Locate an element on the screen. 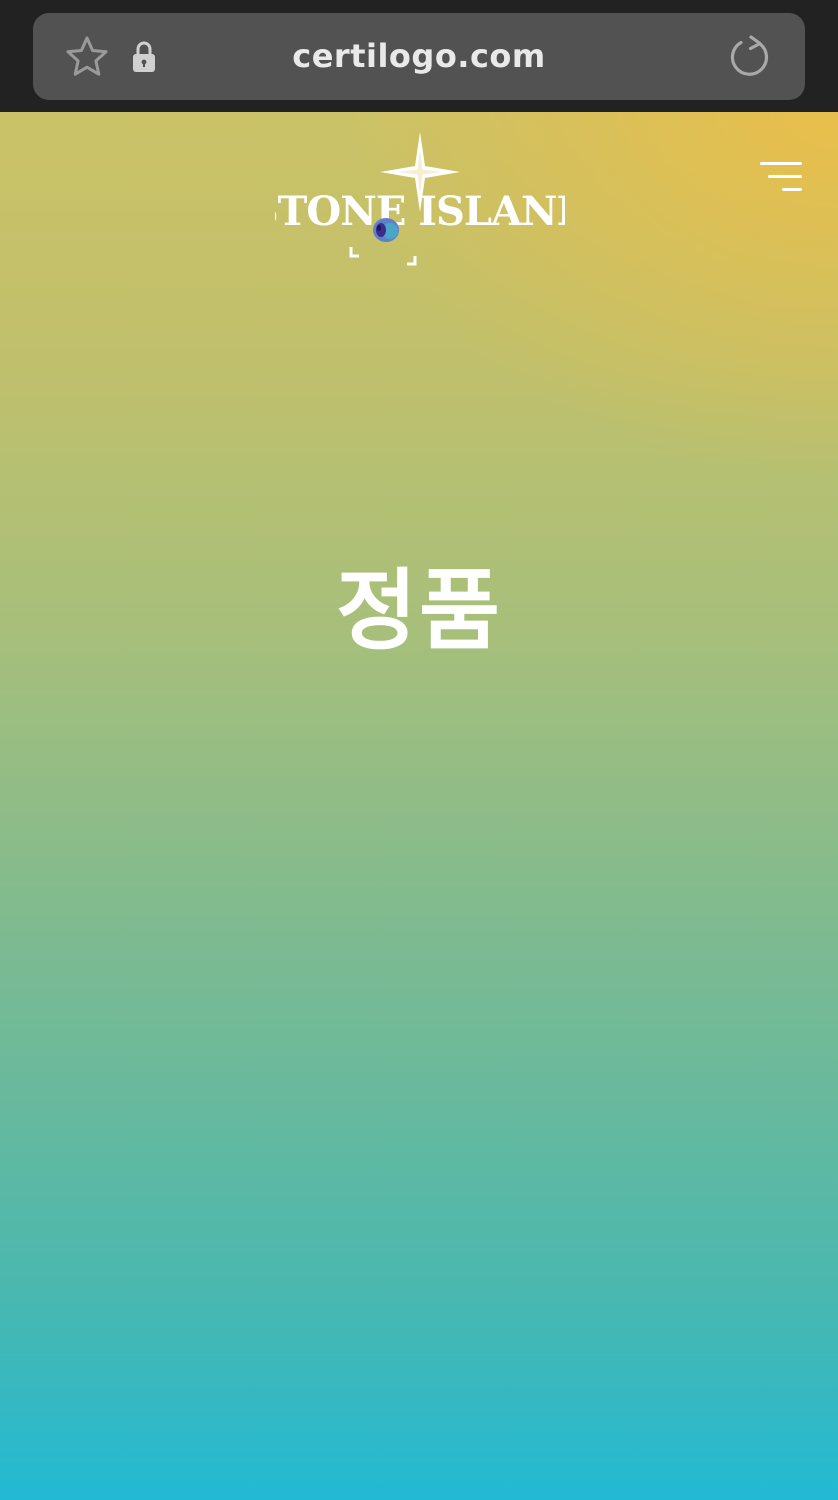  address-bar: certilogo.com is located at coordinates (419, 56).